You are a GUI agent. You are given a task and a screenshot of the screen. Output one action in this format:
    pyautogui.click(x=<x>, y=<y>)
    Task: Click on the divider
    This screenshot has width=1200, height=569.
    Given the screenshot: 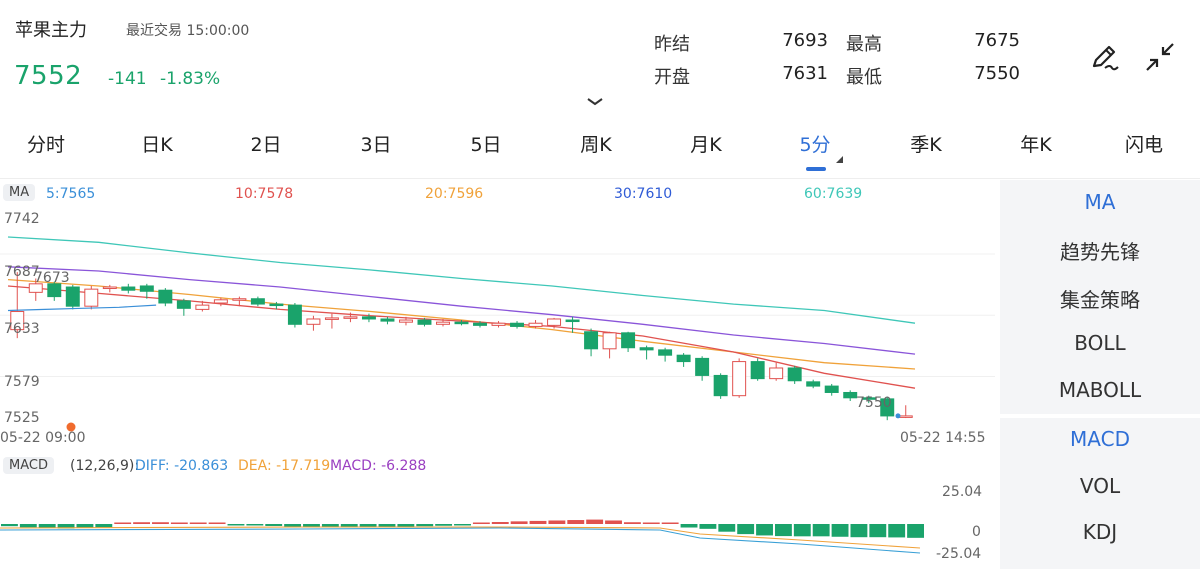 What is the action you would take?
    pyautogui.click(x=600, y=178)
    